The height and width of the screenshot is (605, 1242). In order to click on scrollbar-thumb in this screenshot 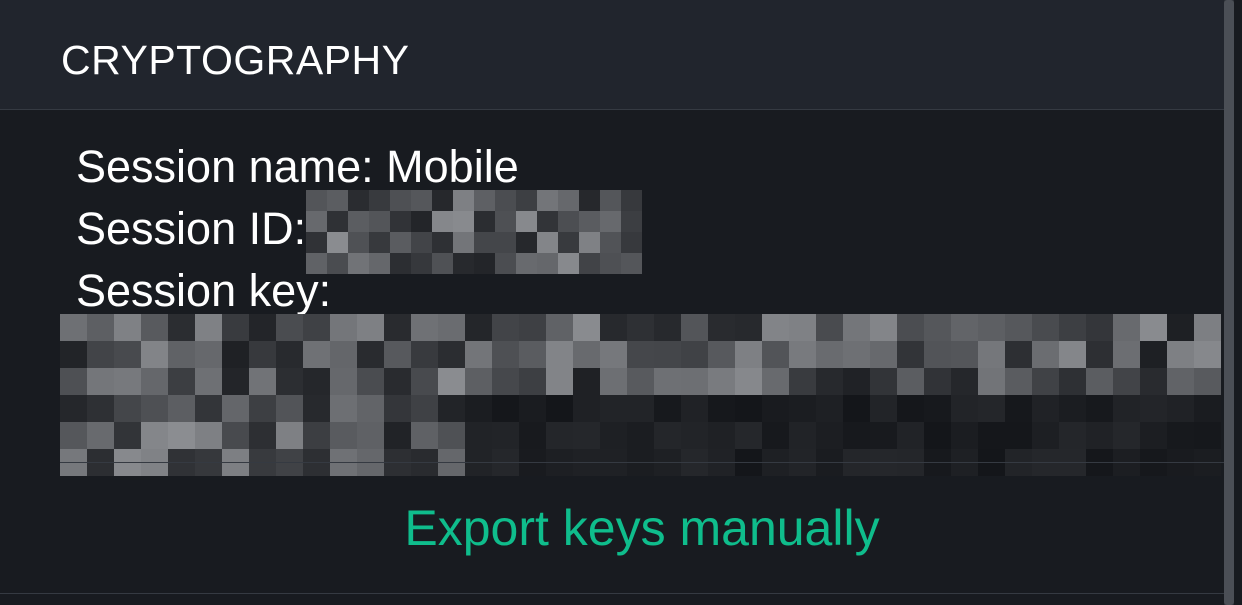, I will do `click(1229, 302)`.